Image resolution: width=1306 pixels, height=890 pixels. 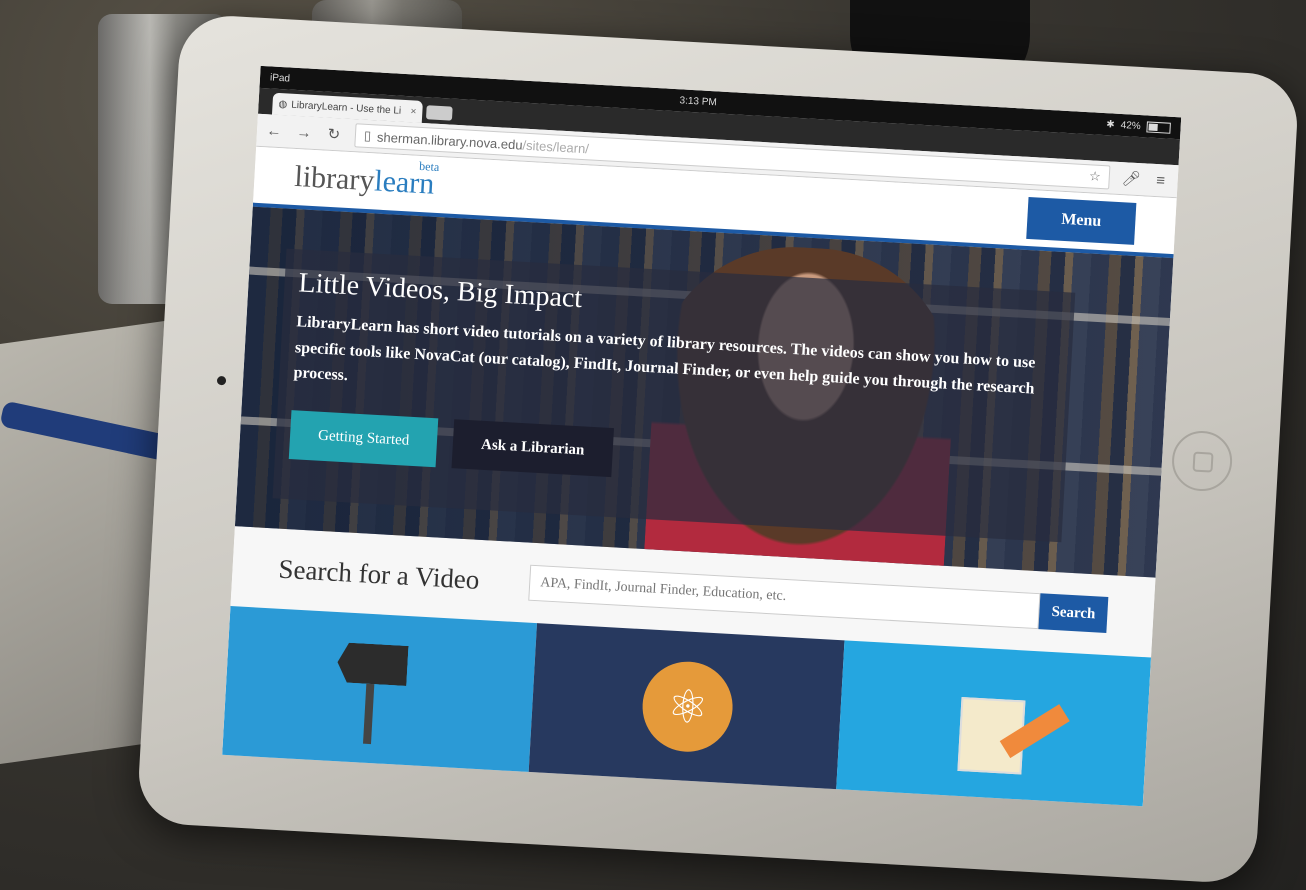 I want to click on site-logo: librarylearn beta, so click(x=367, y=180).